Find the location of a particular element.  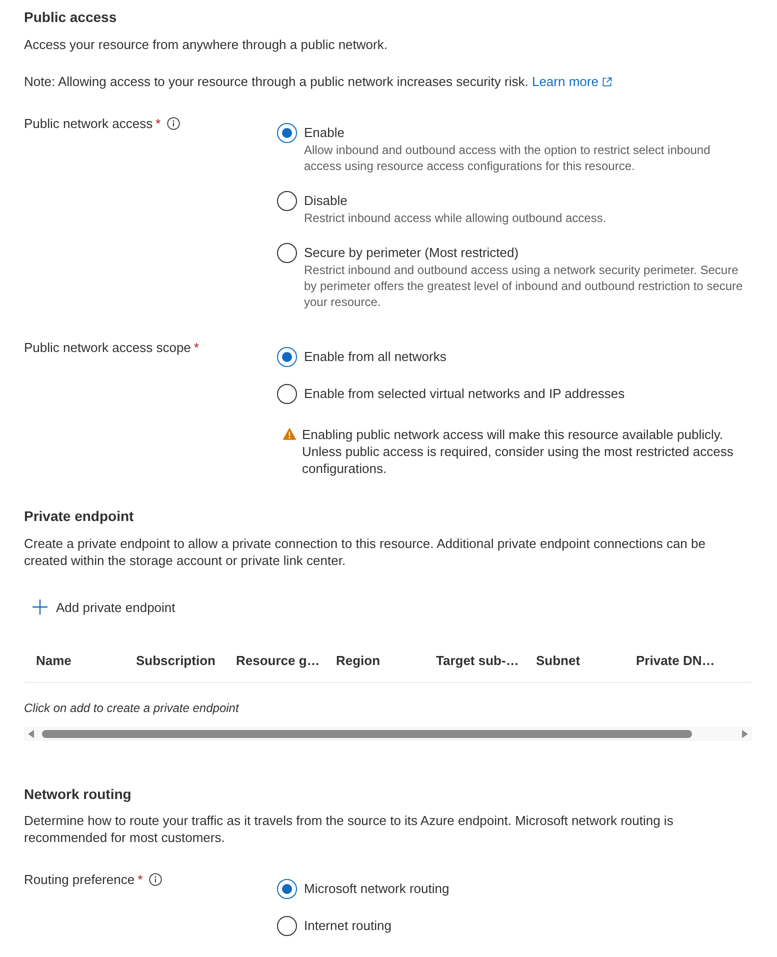

section-description: Create a private endpoint to allow a private connection to this resource. Additional private endpoint connections can be created within the storage account or private link center. is located at coordinates (365, 552).